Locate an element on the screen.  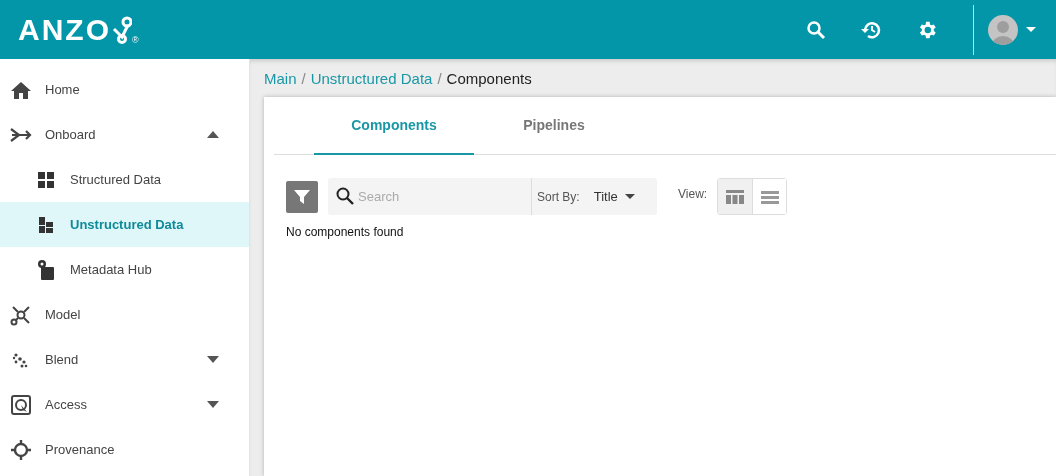
nav-subitem: Unstructured Data is located at coordinates (124, 224).